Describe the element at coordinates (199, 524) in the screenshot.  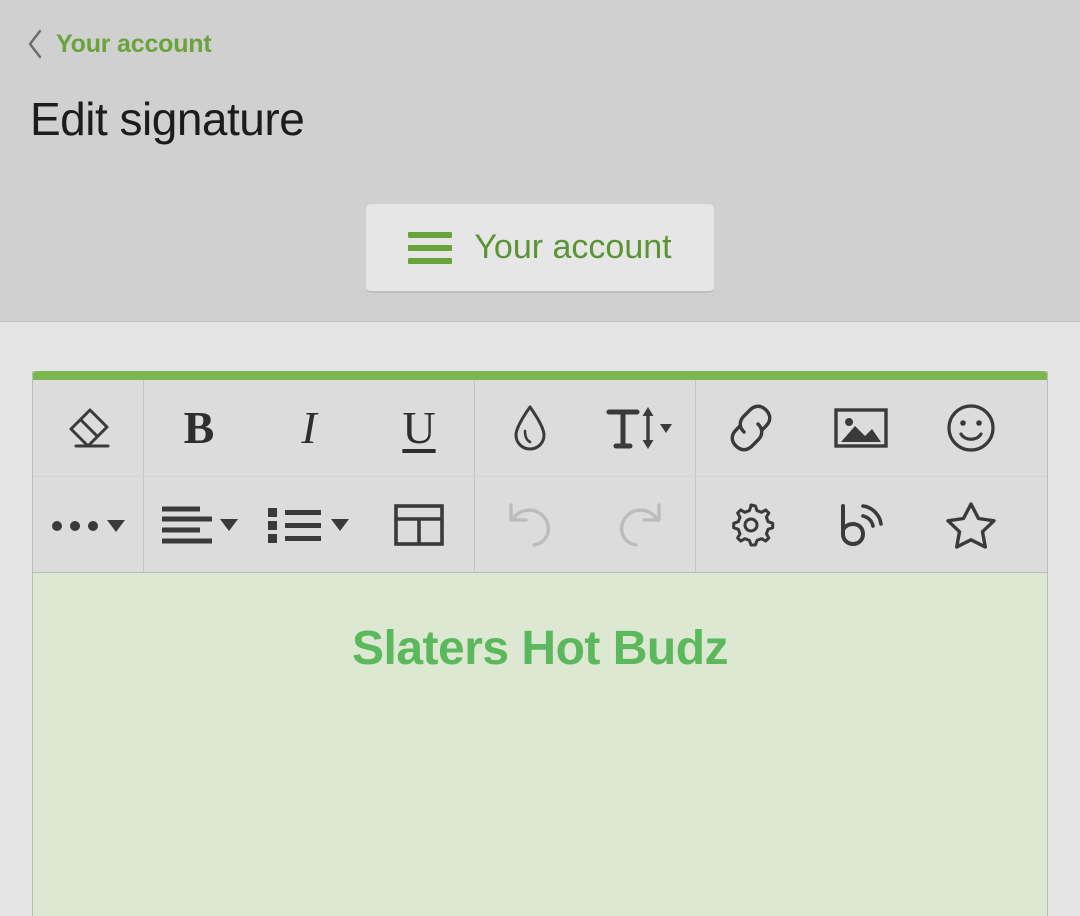
I see `align-left-icon` at that location.